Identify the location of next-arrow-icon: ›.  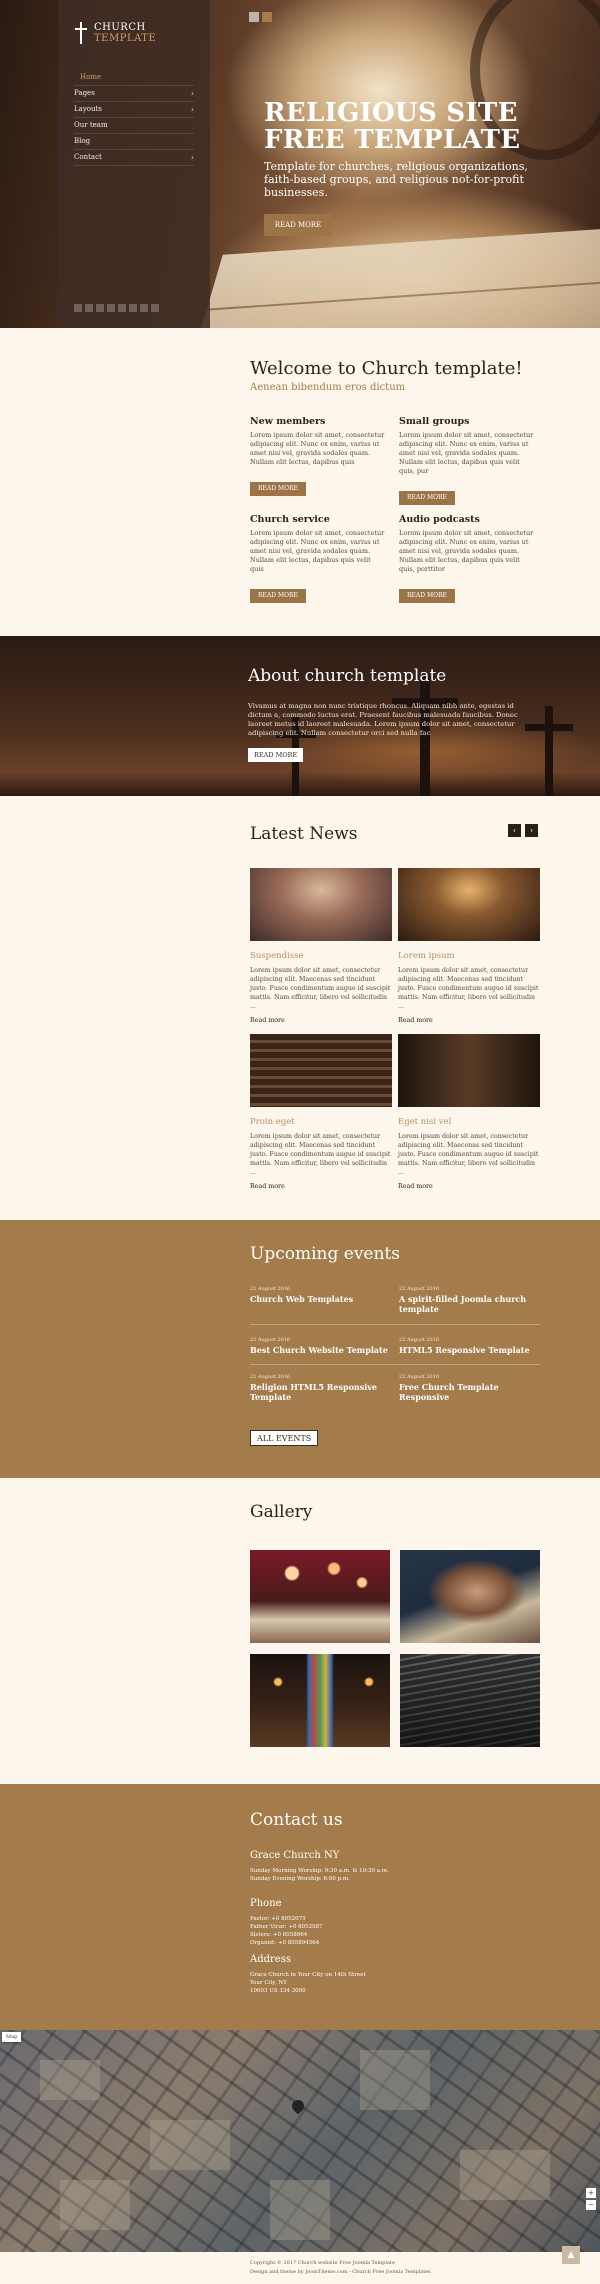
(531, 830).